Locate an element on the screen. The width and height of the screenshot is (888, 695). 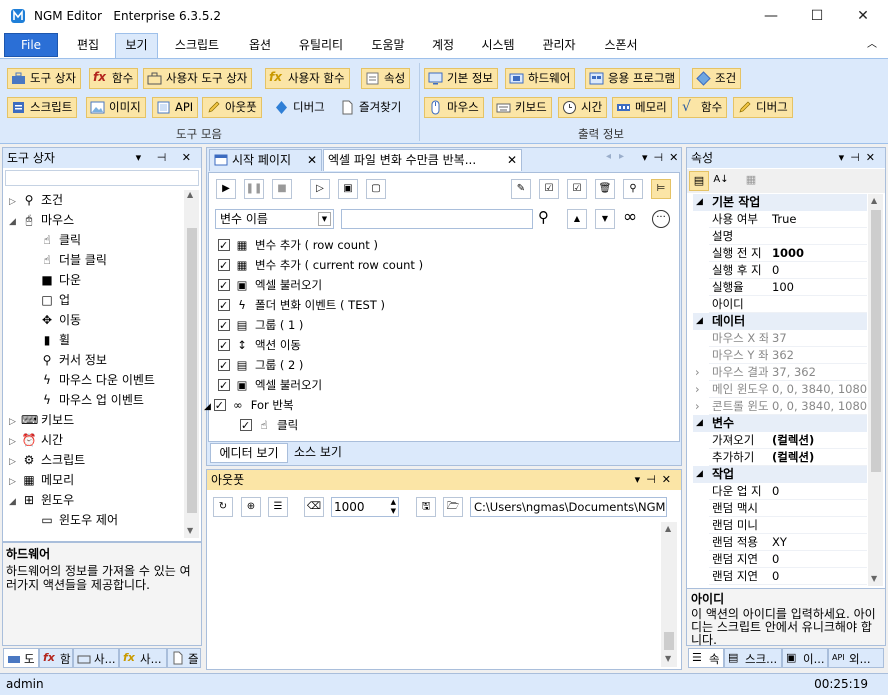
check-button: ☑ is located at coordinates (577, 189).